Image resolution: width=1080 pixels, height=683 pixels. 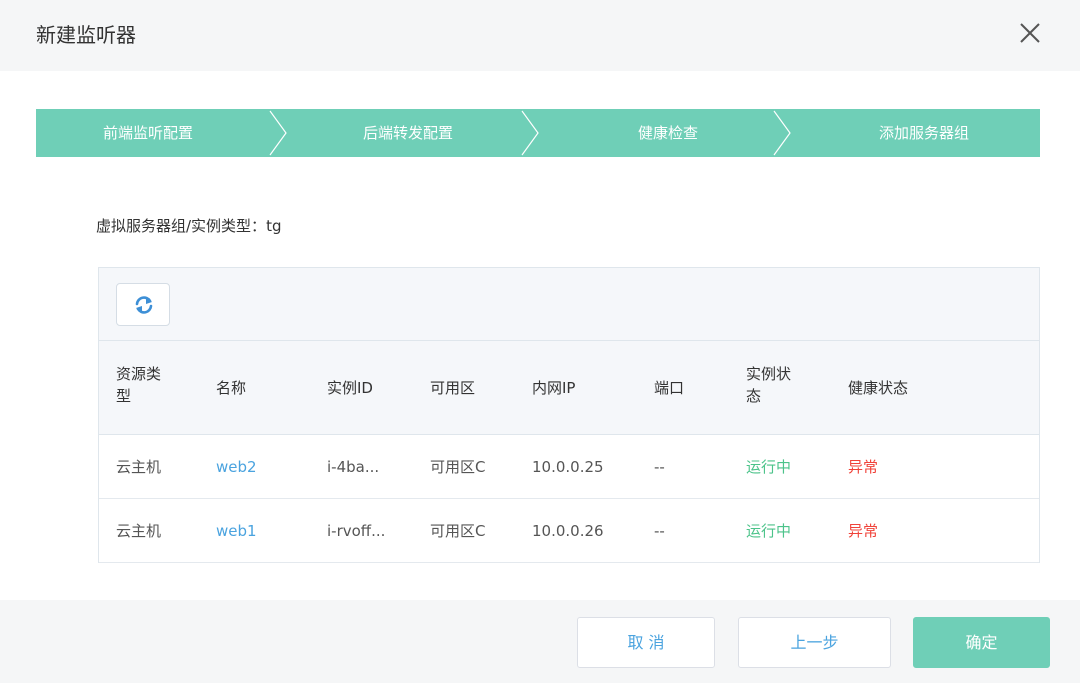 I want to click on header-resource-type: 资源类 型, so click(x=146, y=385).